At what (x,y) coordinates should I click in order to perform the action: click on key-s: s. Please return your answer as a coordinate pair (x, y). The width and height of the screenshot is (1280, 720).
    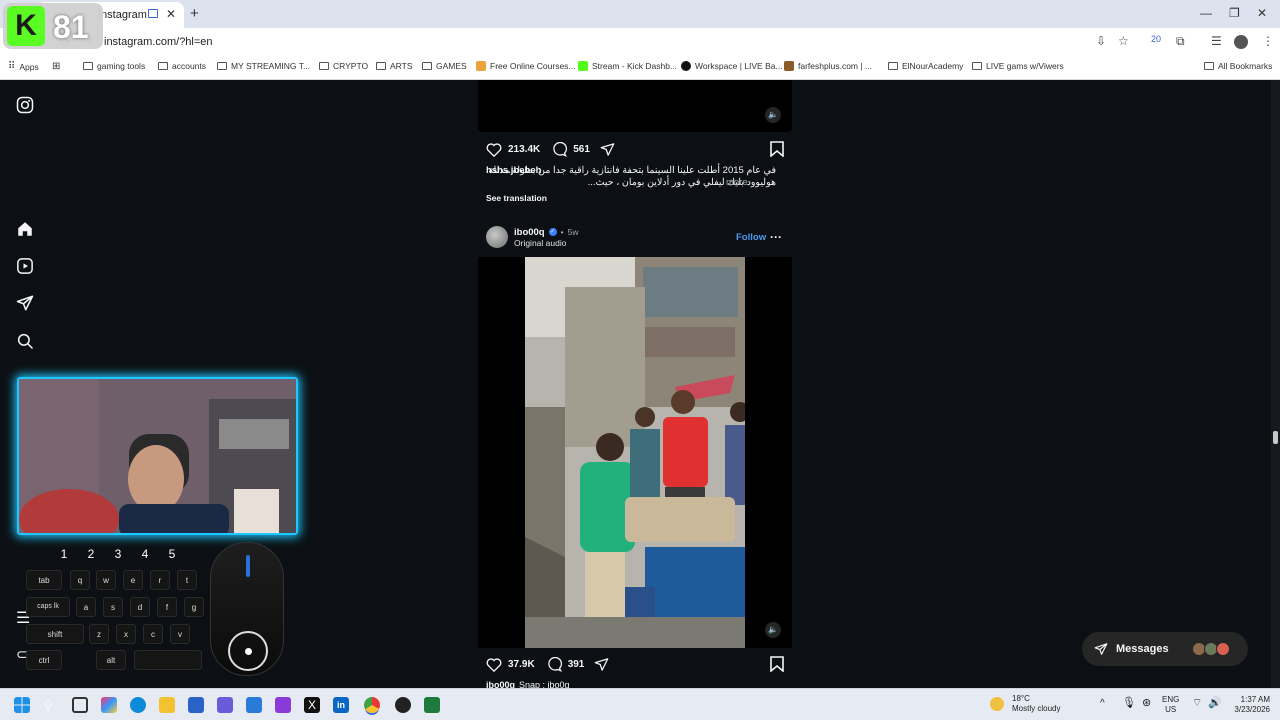
    Looking at the image, I should click on (113, 607).